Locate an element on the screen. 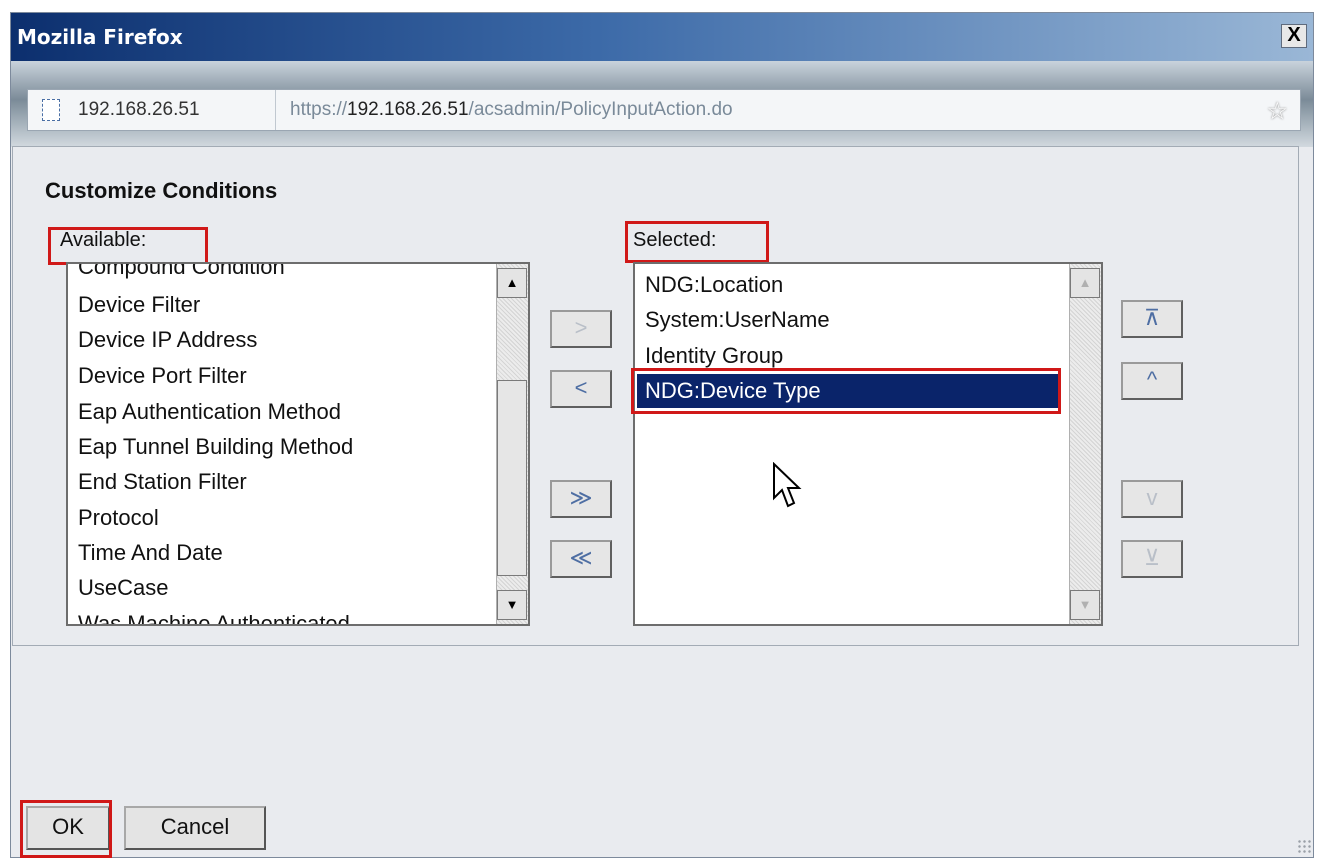  title-bar: Mozilla Firefox X is located at coordinates (662, 37).